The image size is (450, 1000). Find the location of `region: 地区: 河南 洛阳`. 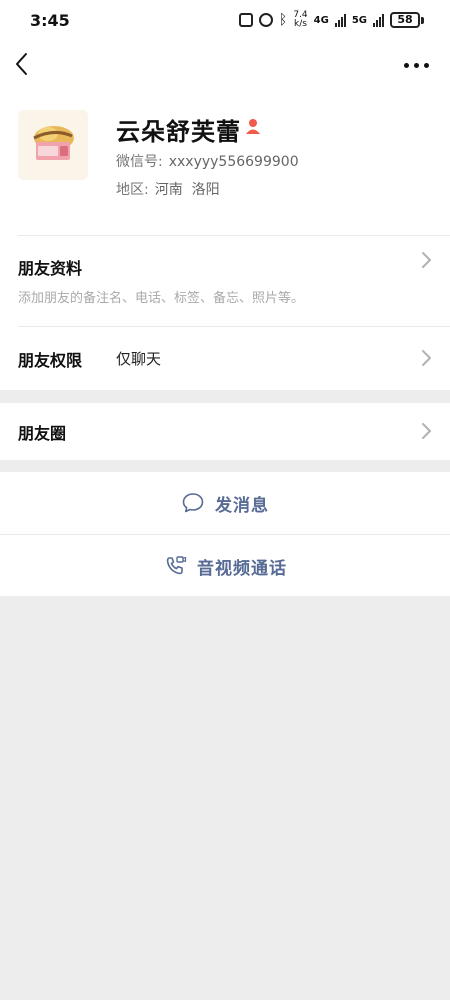

region: 地区: 河南 洛阳 is located at coordinates (168, 189).